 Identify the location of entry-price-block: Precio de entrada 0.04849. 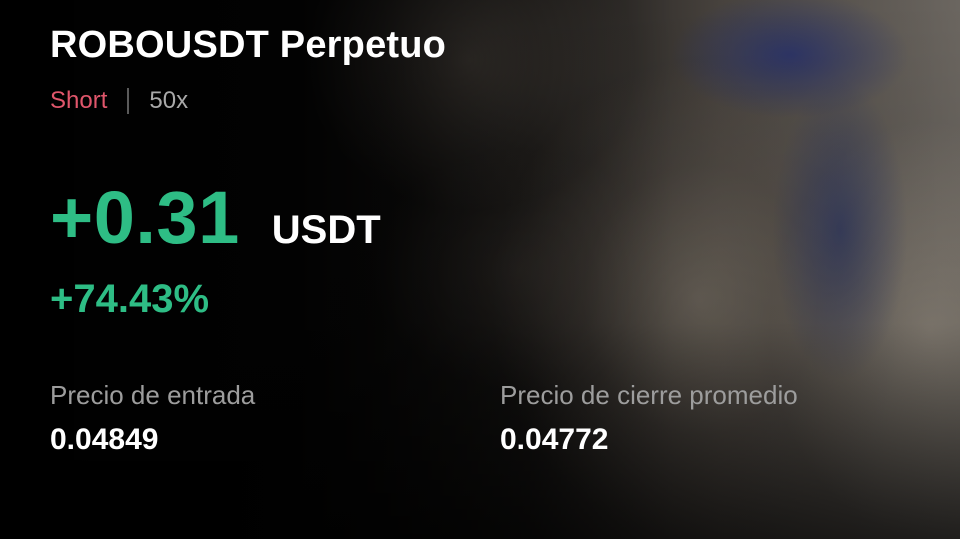
(152, 418).